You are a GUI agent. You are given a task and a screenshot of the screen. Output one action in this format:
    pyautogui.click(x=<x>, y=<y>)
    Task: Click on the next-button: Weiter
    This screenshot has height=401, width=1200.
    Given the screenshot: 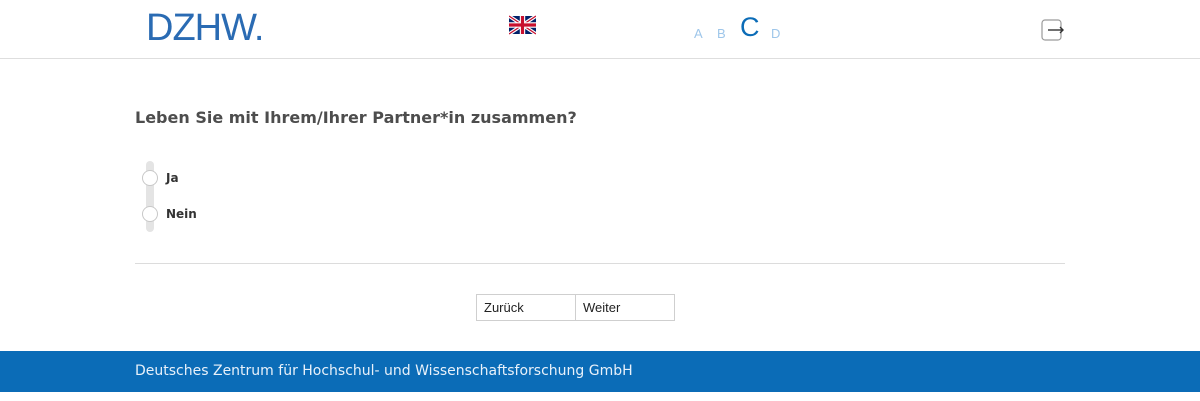 What is the action you would take?
    pyautogui.click(x=625, y=307)
    